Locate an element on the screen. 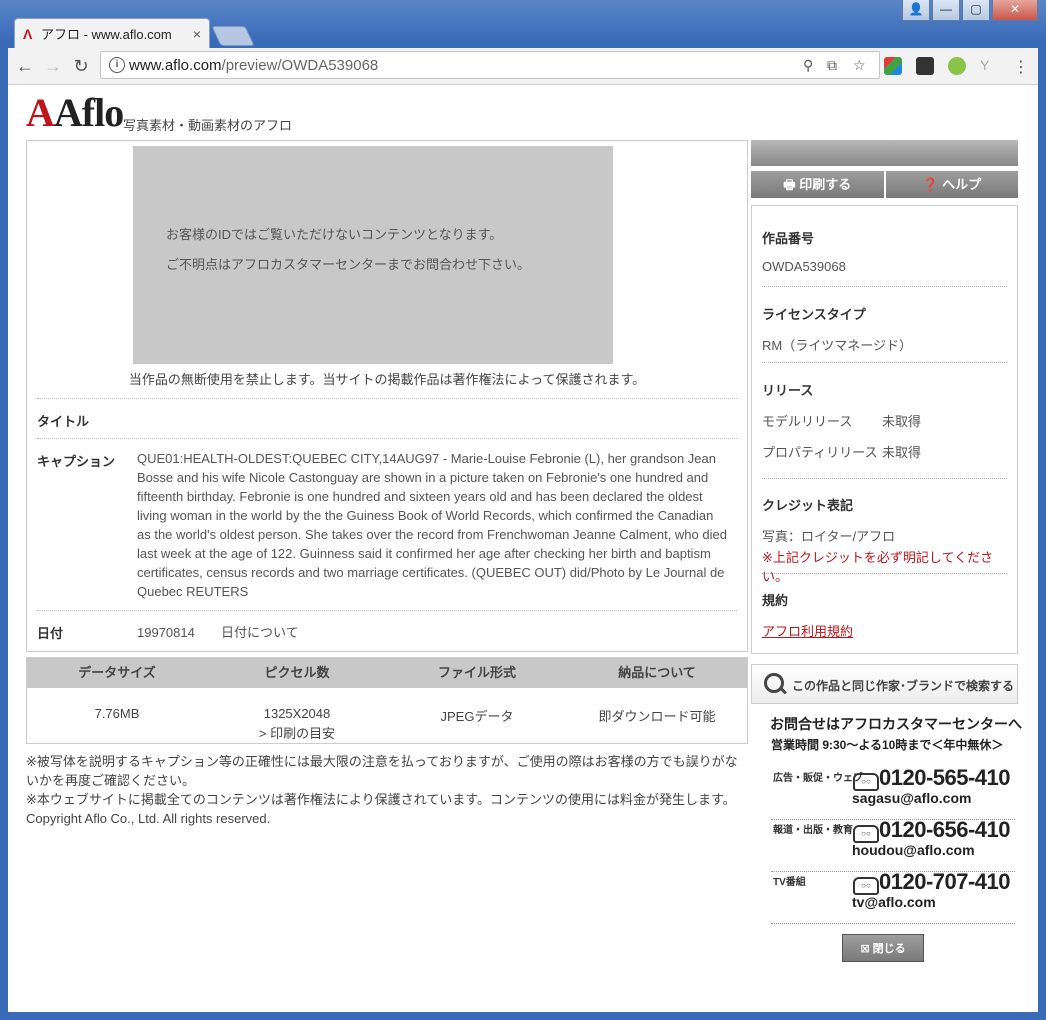 The image size is (1046, 1020). terms-section: 規約 アフロ利用規約 is located at coordinates (884, 615).